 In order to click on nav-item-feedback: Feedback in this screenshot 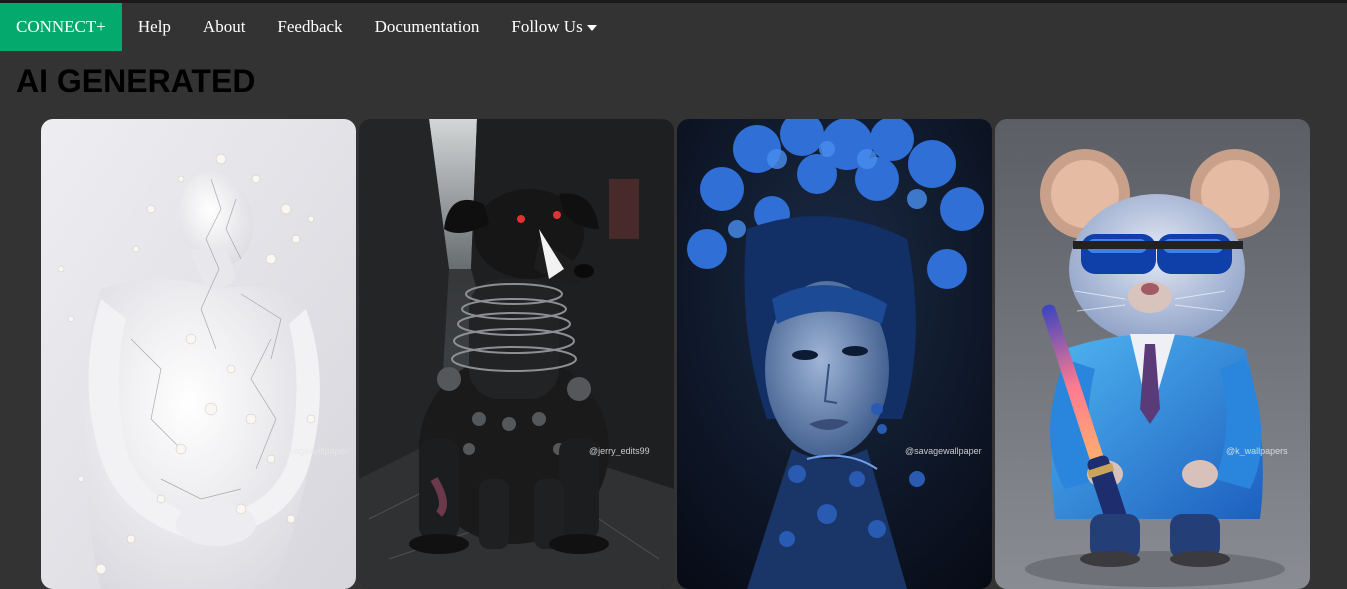, I will do `click(309, 27)`.